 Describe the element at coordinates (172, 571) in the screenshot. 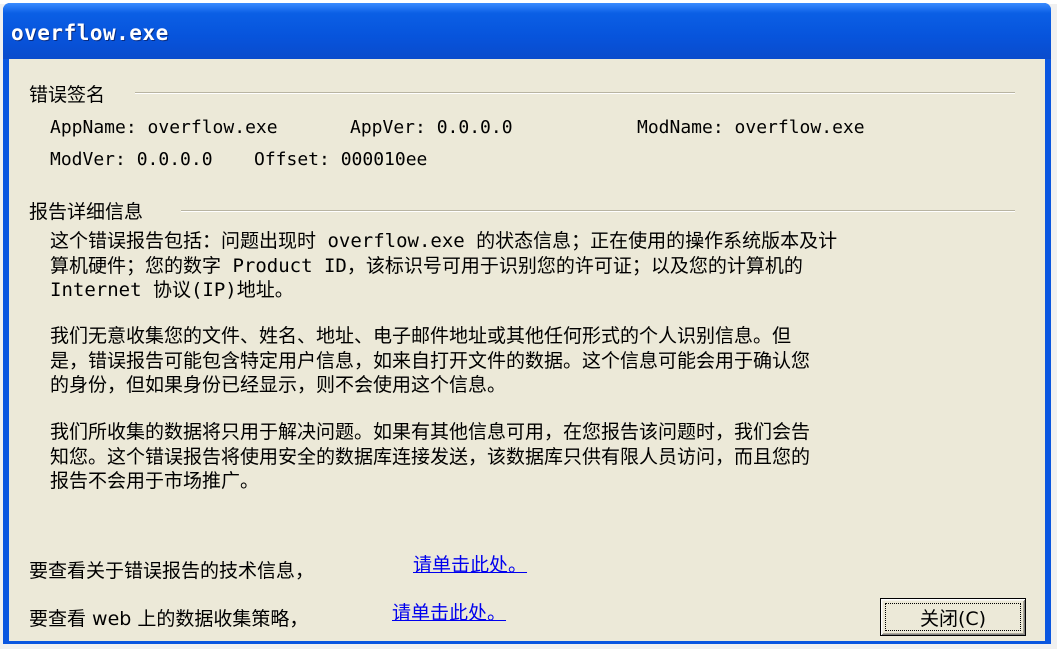

I see `tech-info-text: 要查看关于错误报告的技术信息，` at that location.